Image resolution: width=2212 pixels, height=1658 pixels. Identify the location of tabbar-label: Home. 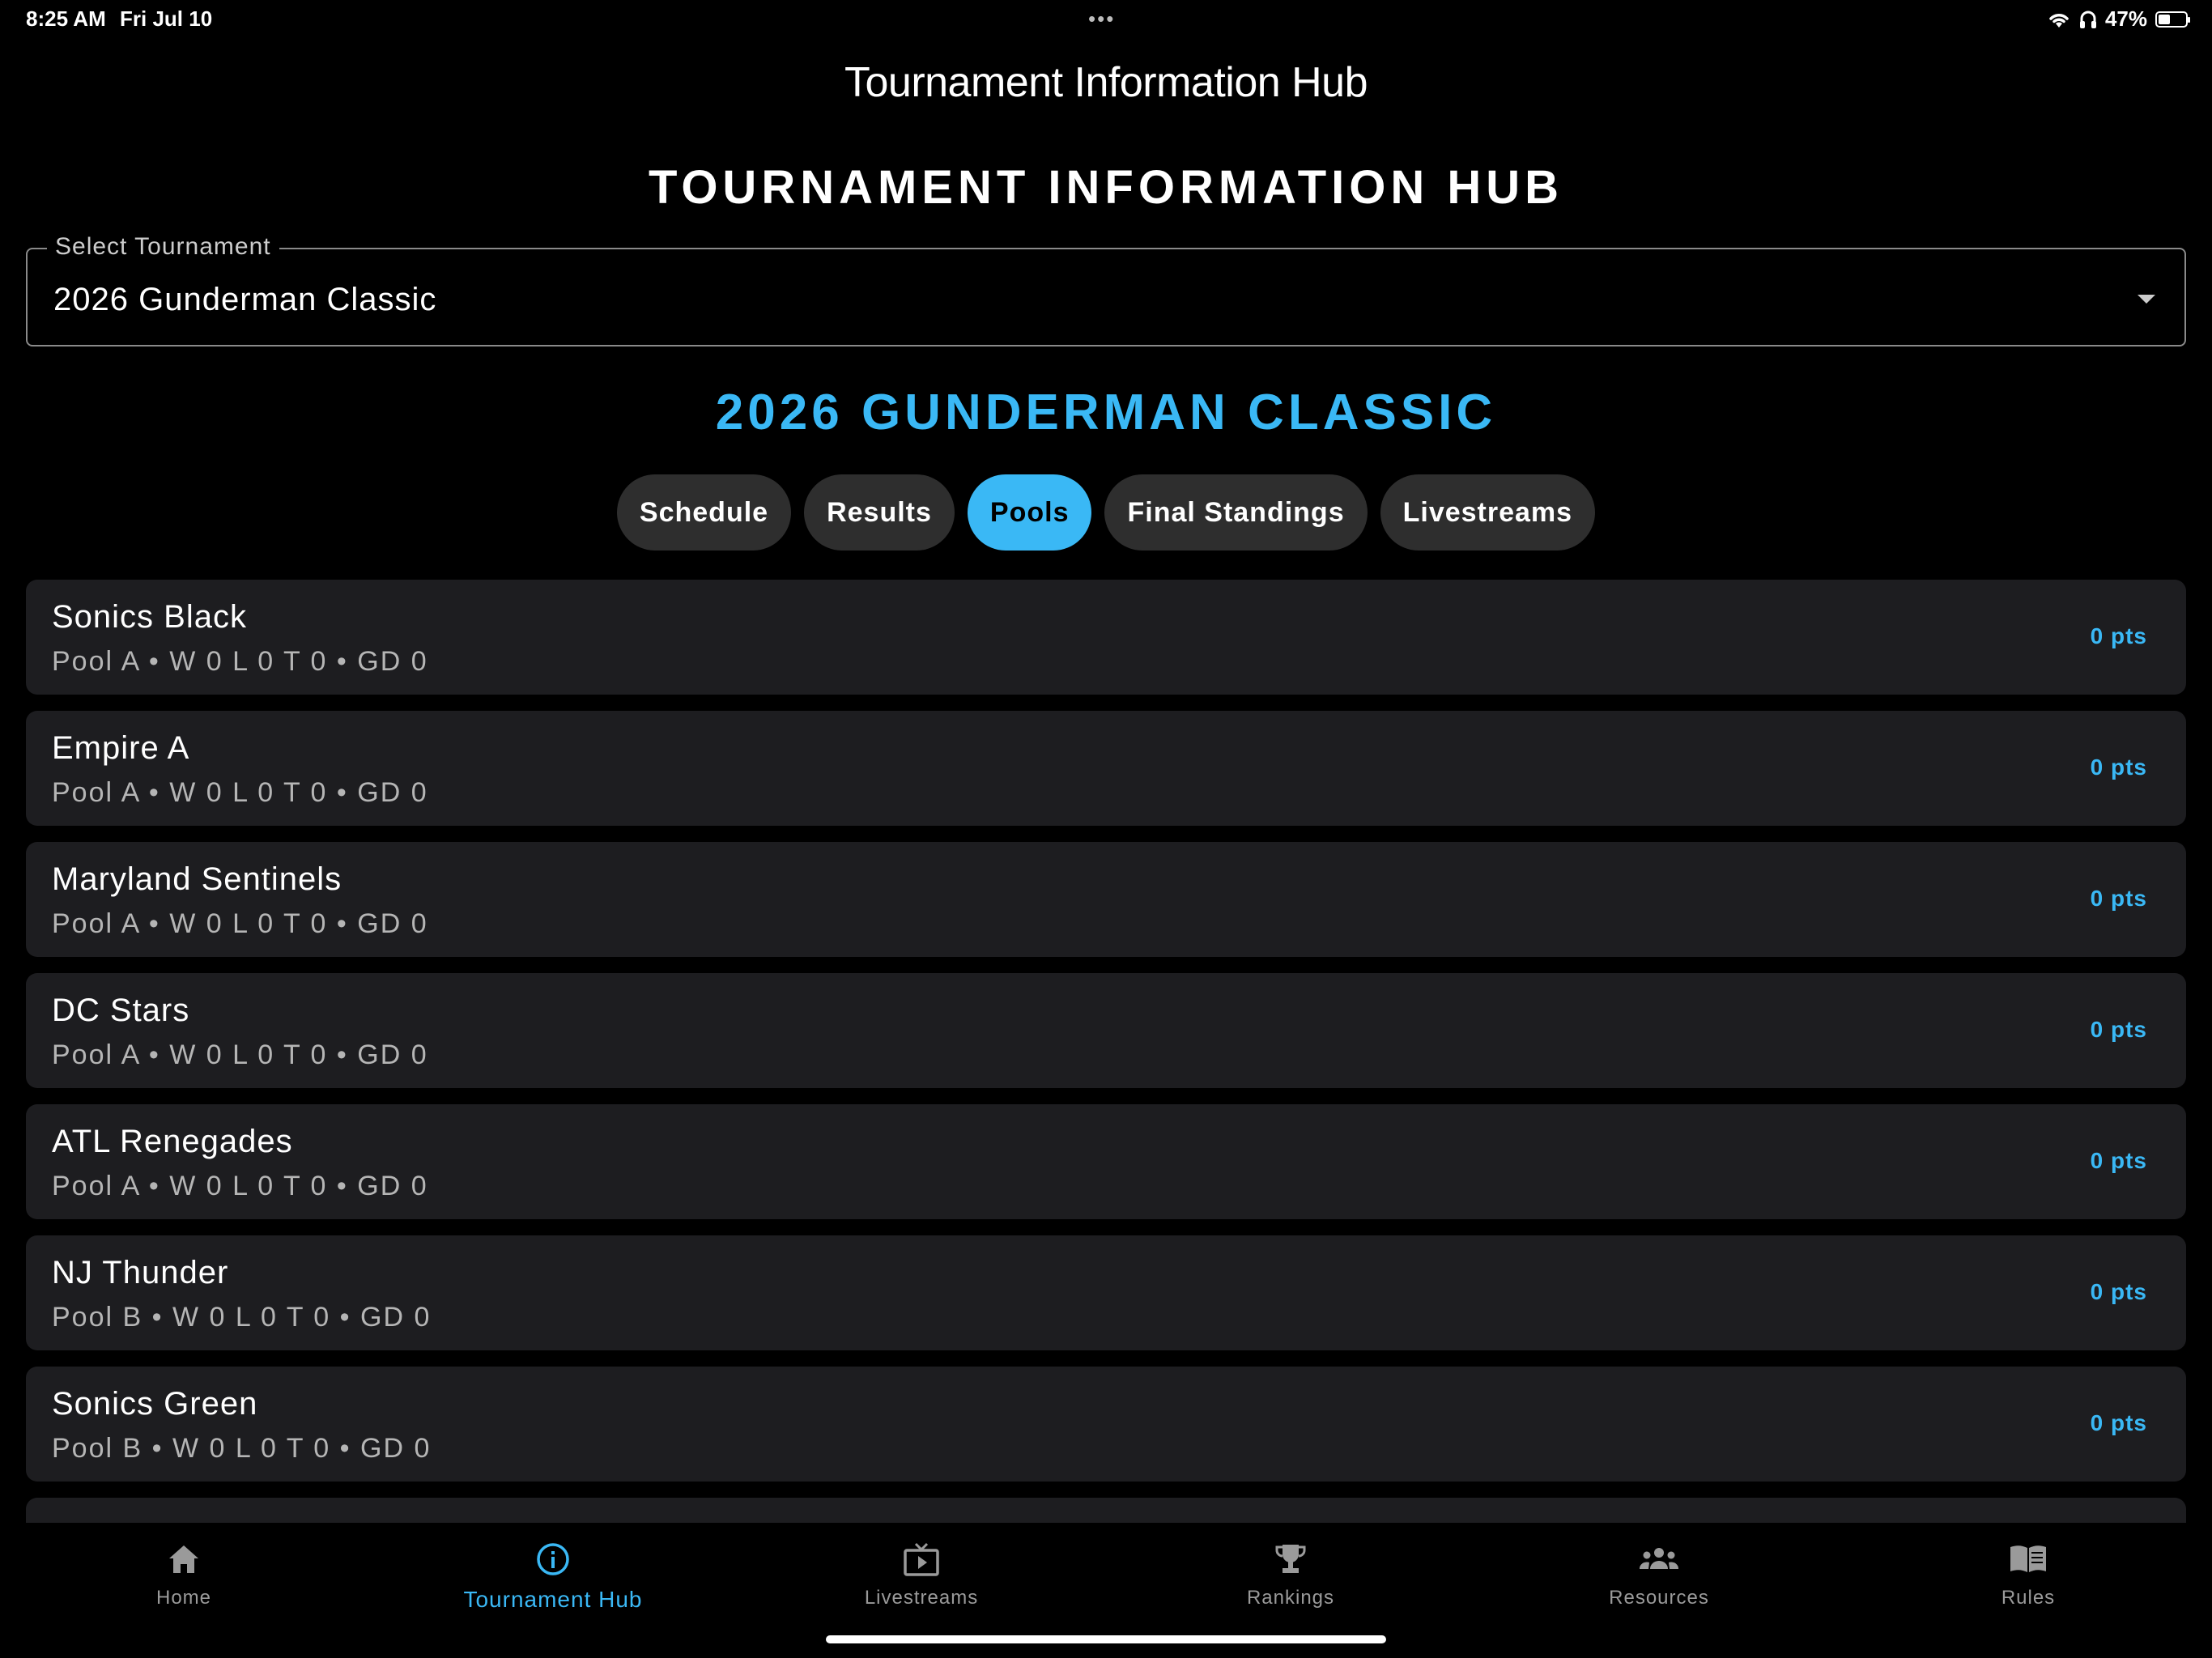
(184, 1598).